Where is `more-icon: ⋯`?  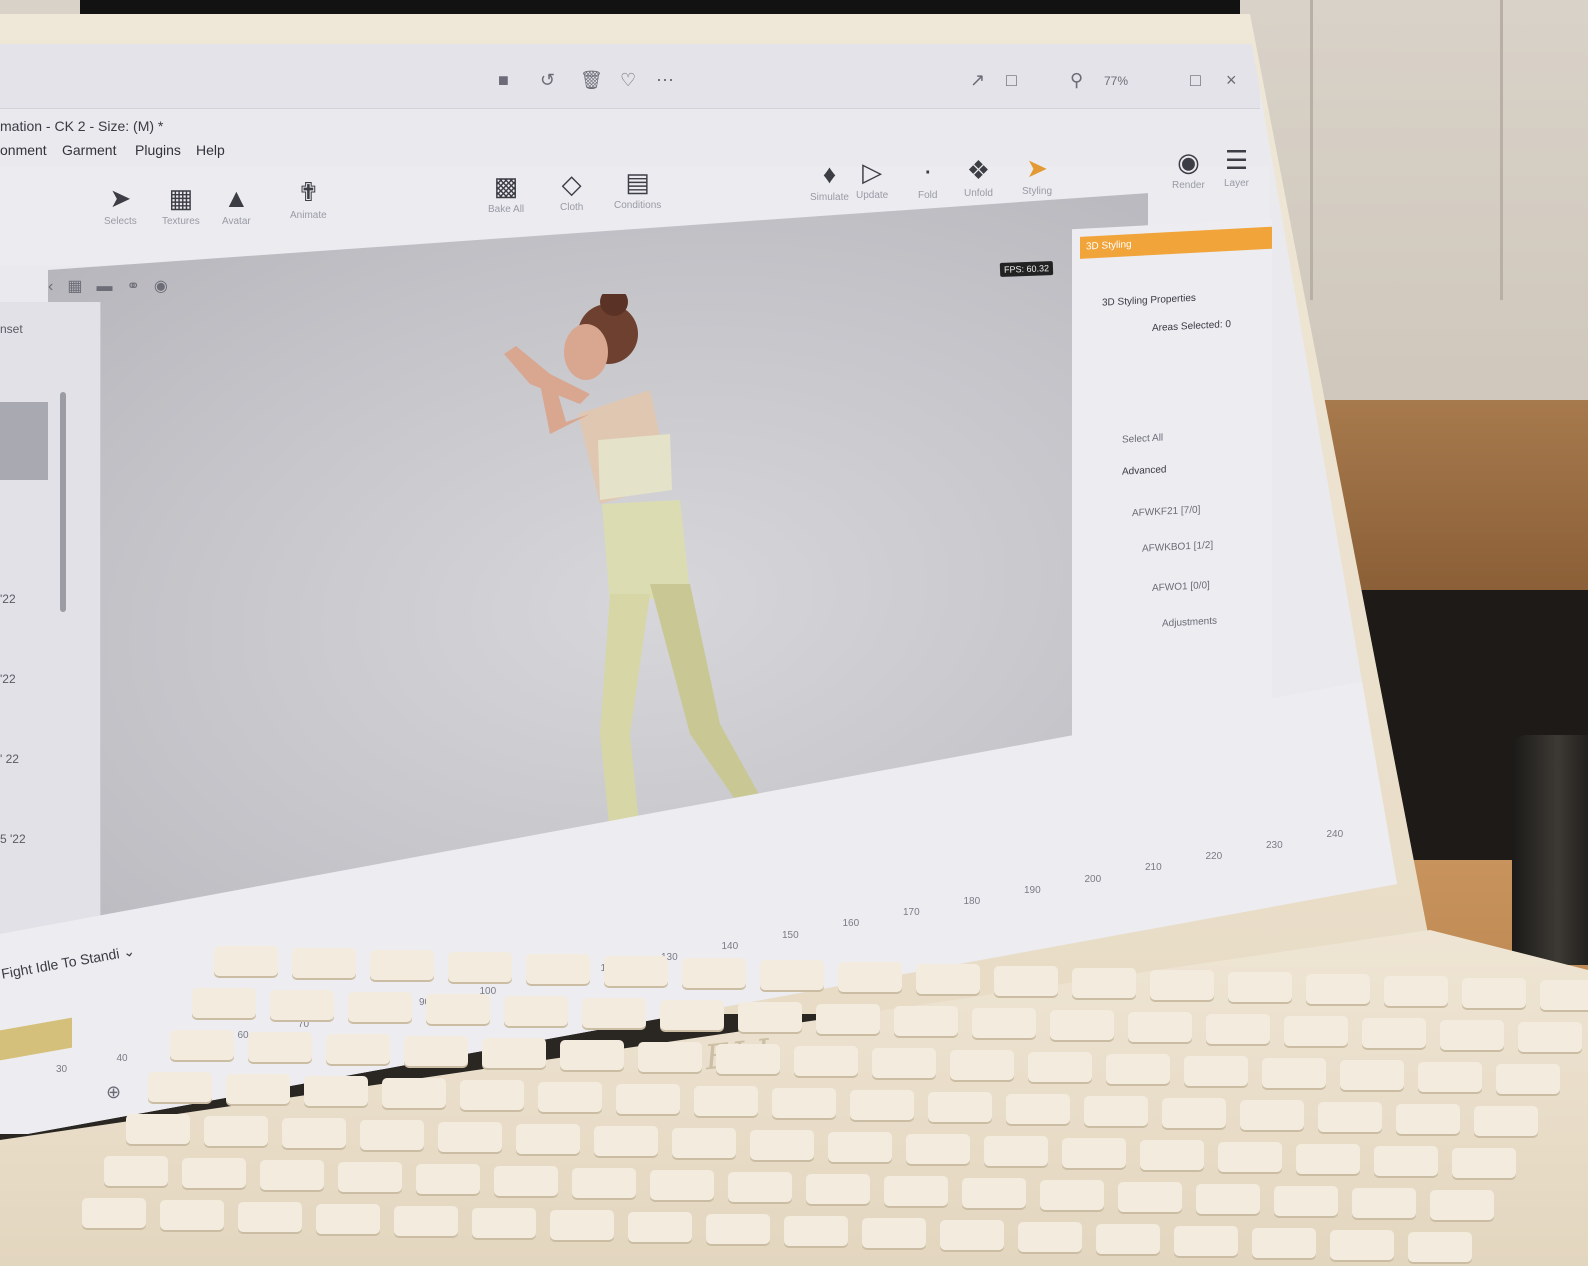 more-icon: ⋯ is located at coordinates (665, 80).